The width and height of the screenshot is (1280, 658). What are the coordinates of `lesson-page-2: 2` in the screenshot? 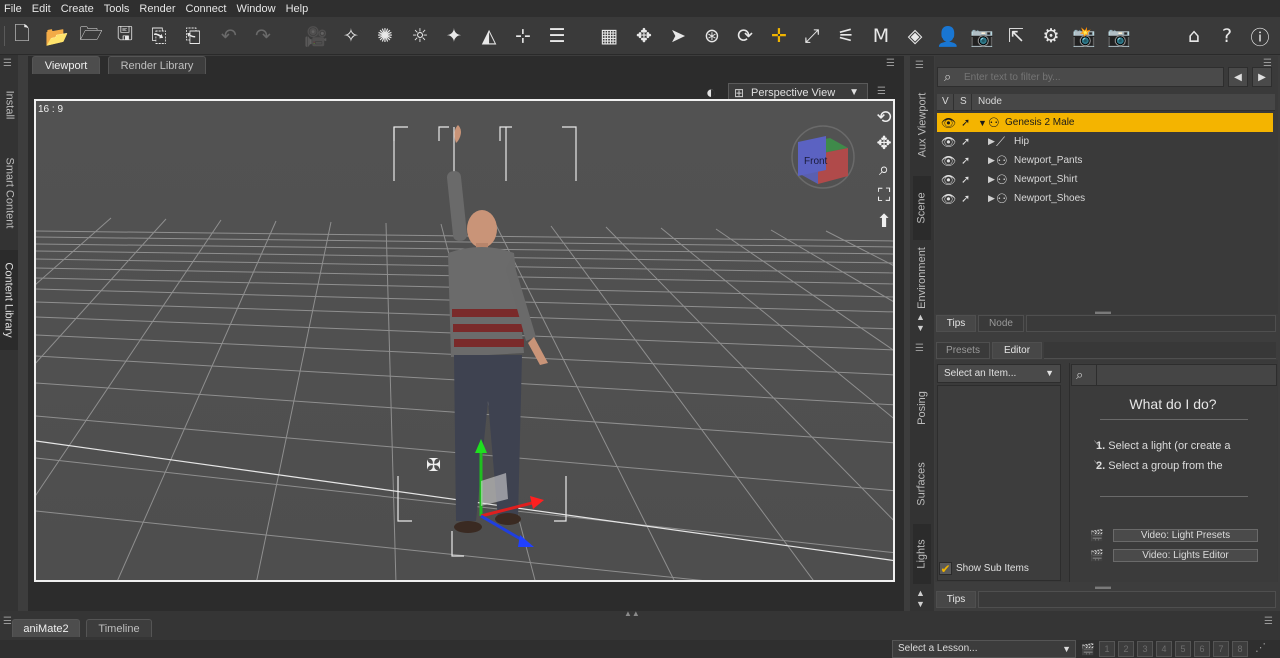 It's located at (1126, 649).